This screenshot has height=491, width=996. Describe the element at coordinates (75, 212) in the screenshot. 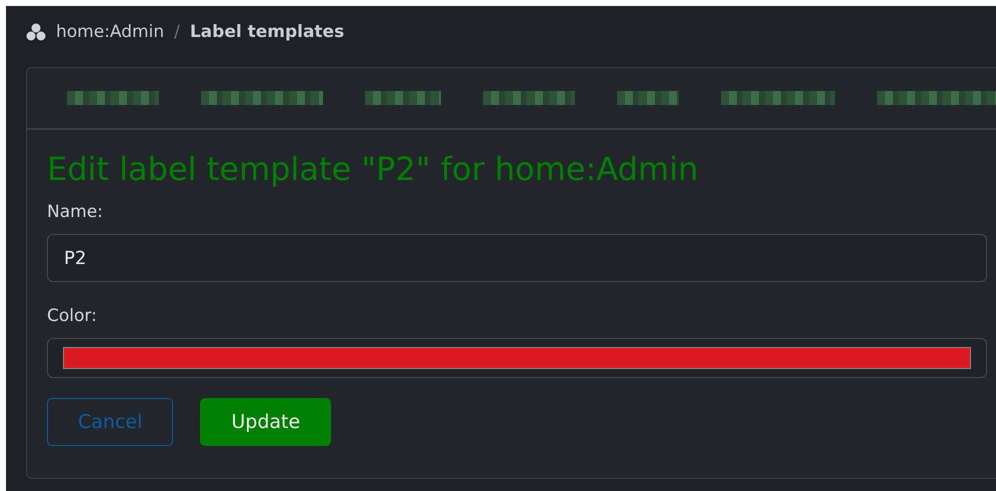

I see `field-label: Name:` at that location.